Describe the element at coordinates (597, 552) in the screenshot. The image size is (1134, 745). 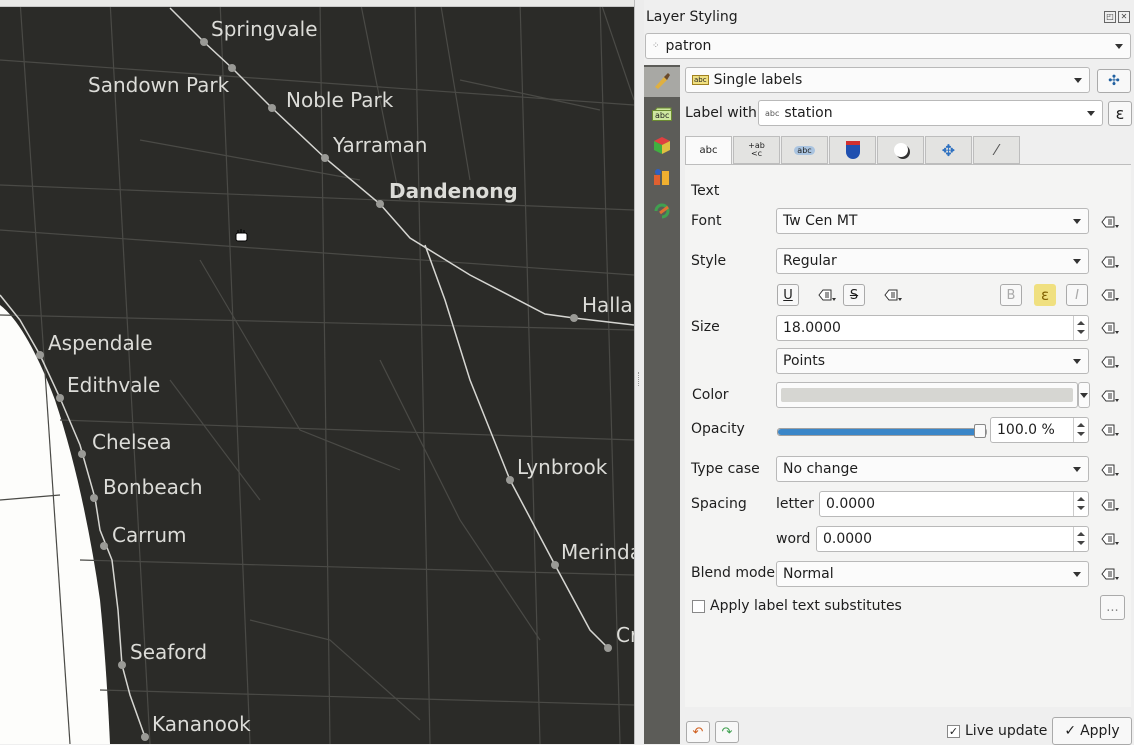
I see `map-label: Merinda` at that location.